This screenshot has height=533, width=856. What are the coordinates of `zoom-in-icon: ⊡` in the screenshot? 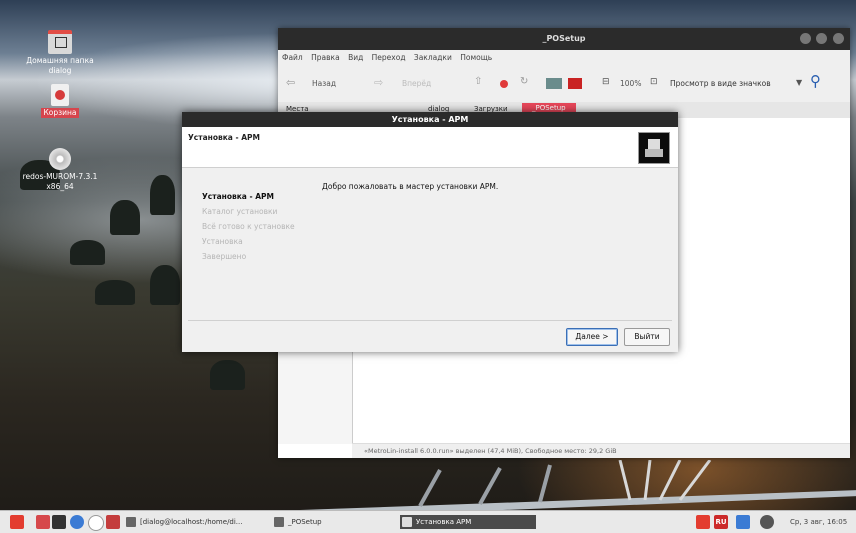 It's located at (654, 82).